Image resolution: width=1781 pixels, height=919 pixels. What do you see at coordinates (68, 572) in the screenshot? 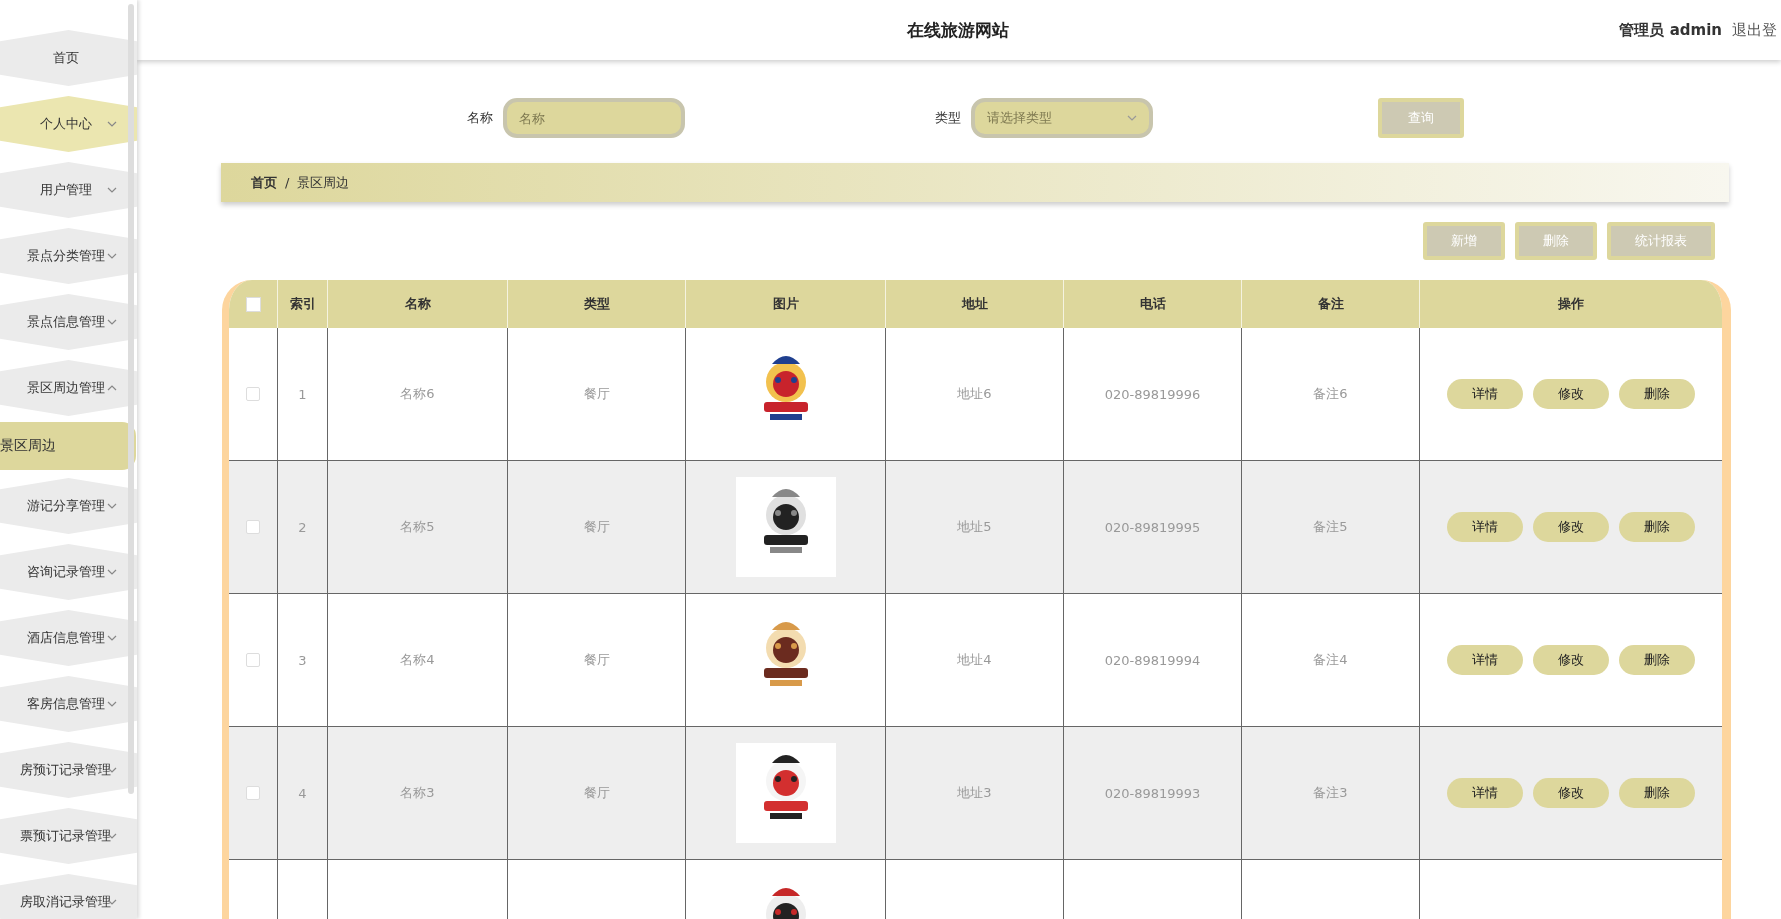
I see `sidebar-item: 咨询记录管理` at bounding box center [68, 572].